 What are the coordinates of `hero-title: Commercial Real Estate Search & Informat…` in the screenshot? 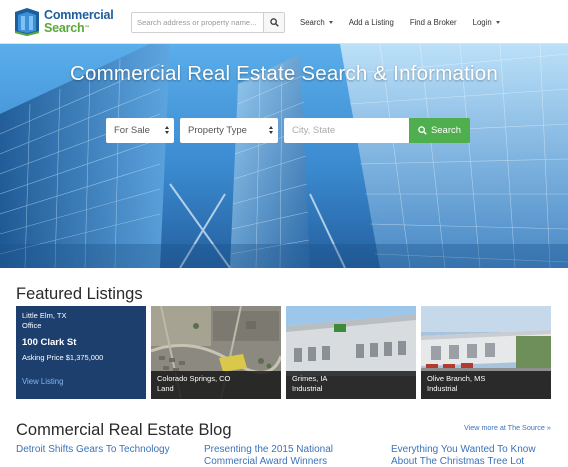 It's located at (284, 73).